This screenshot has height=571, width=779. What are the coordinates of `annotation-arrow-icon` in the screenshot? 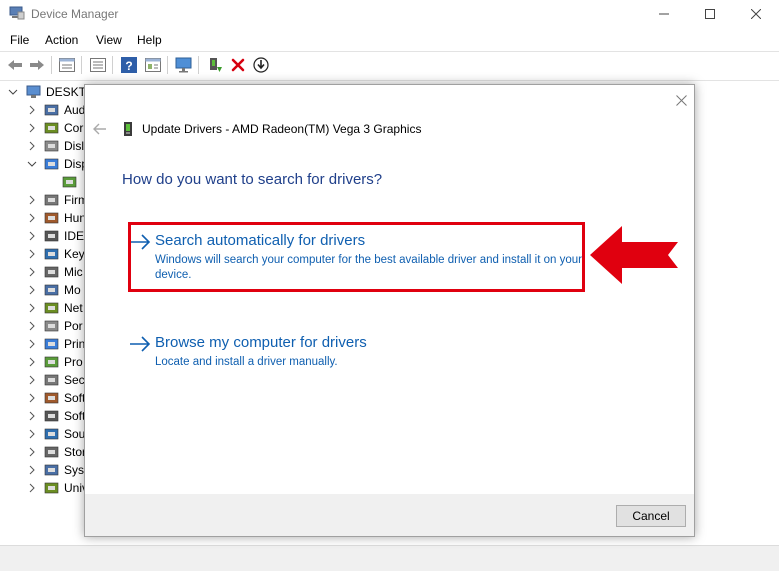 It's located at (634, 255).